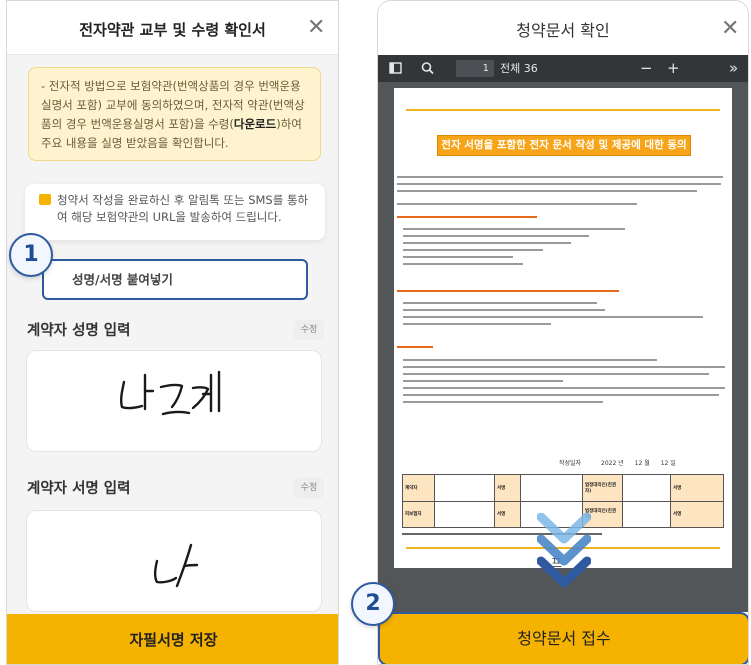 Image resolution: width=751 pixels, height=665 pixels. What do you see at coordinates (373, 604) in the screenshot?
I see `step-2-badge: 2` at bounding box center [373, 604].